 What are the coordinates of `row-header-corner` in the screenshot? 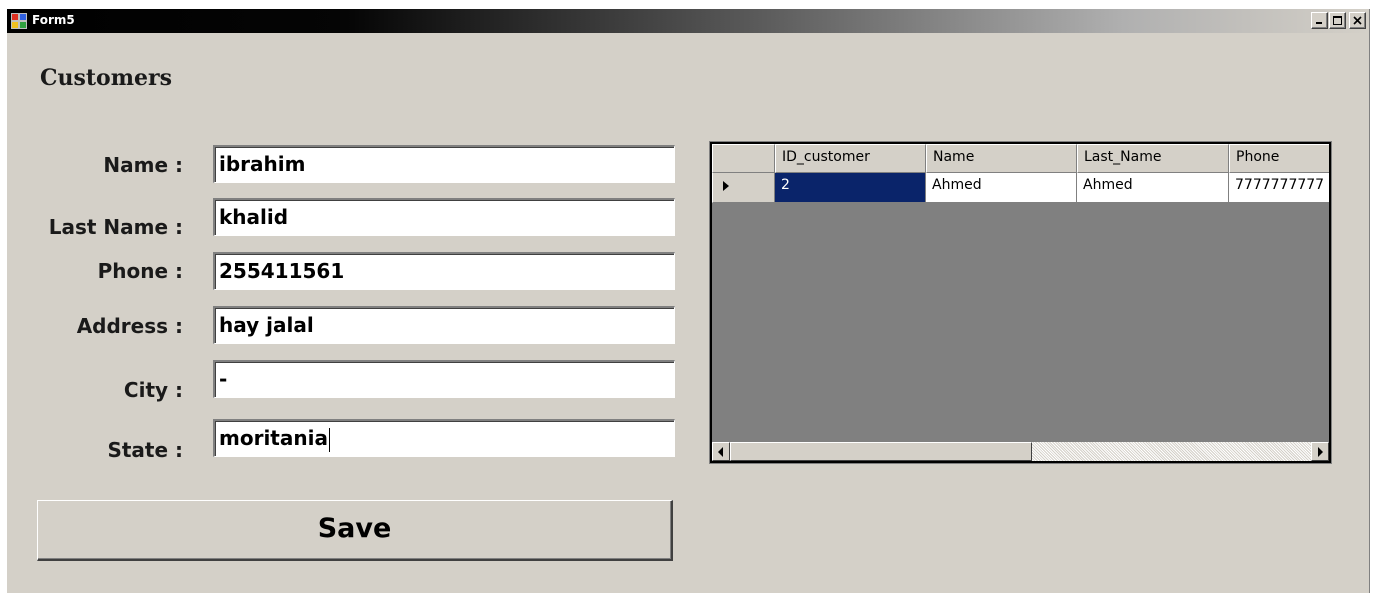 It's located at (743, 158).